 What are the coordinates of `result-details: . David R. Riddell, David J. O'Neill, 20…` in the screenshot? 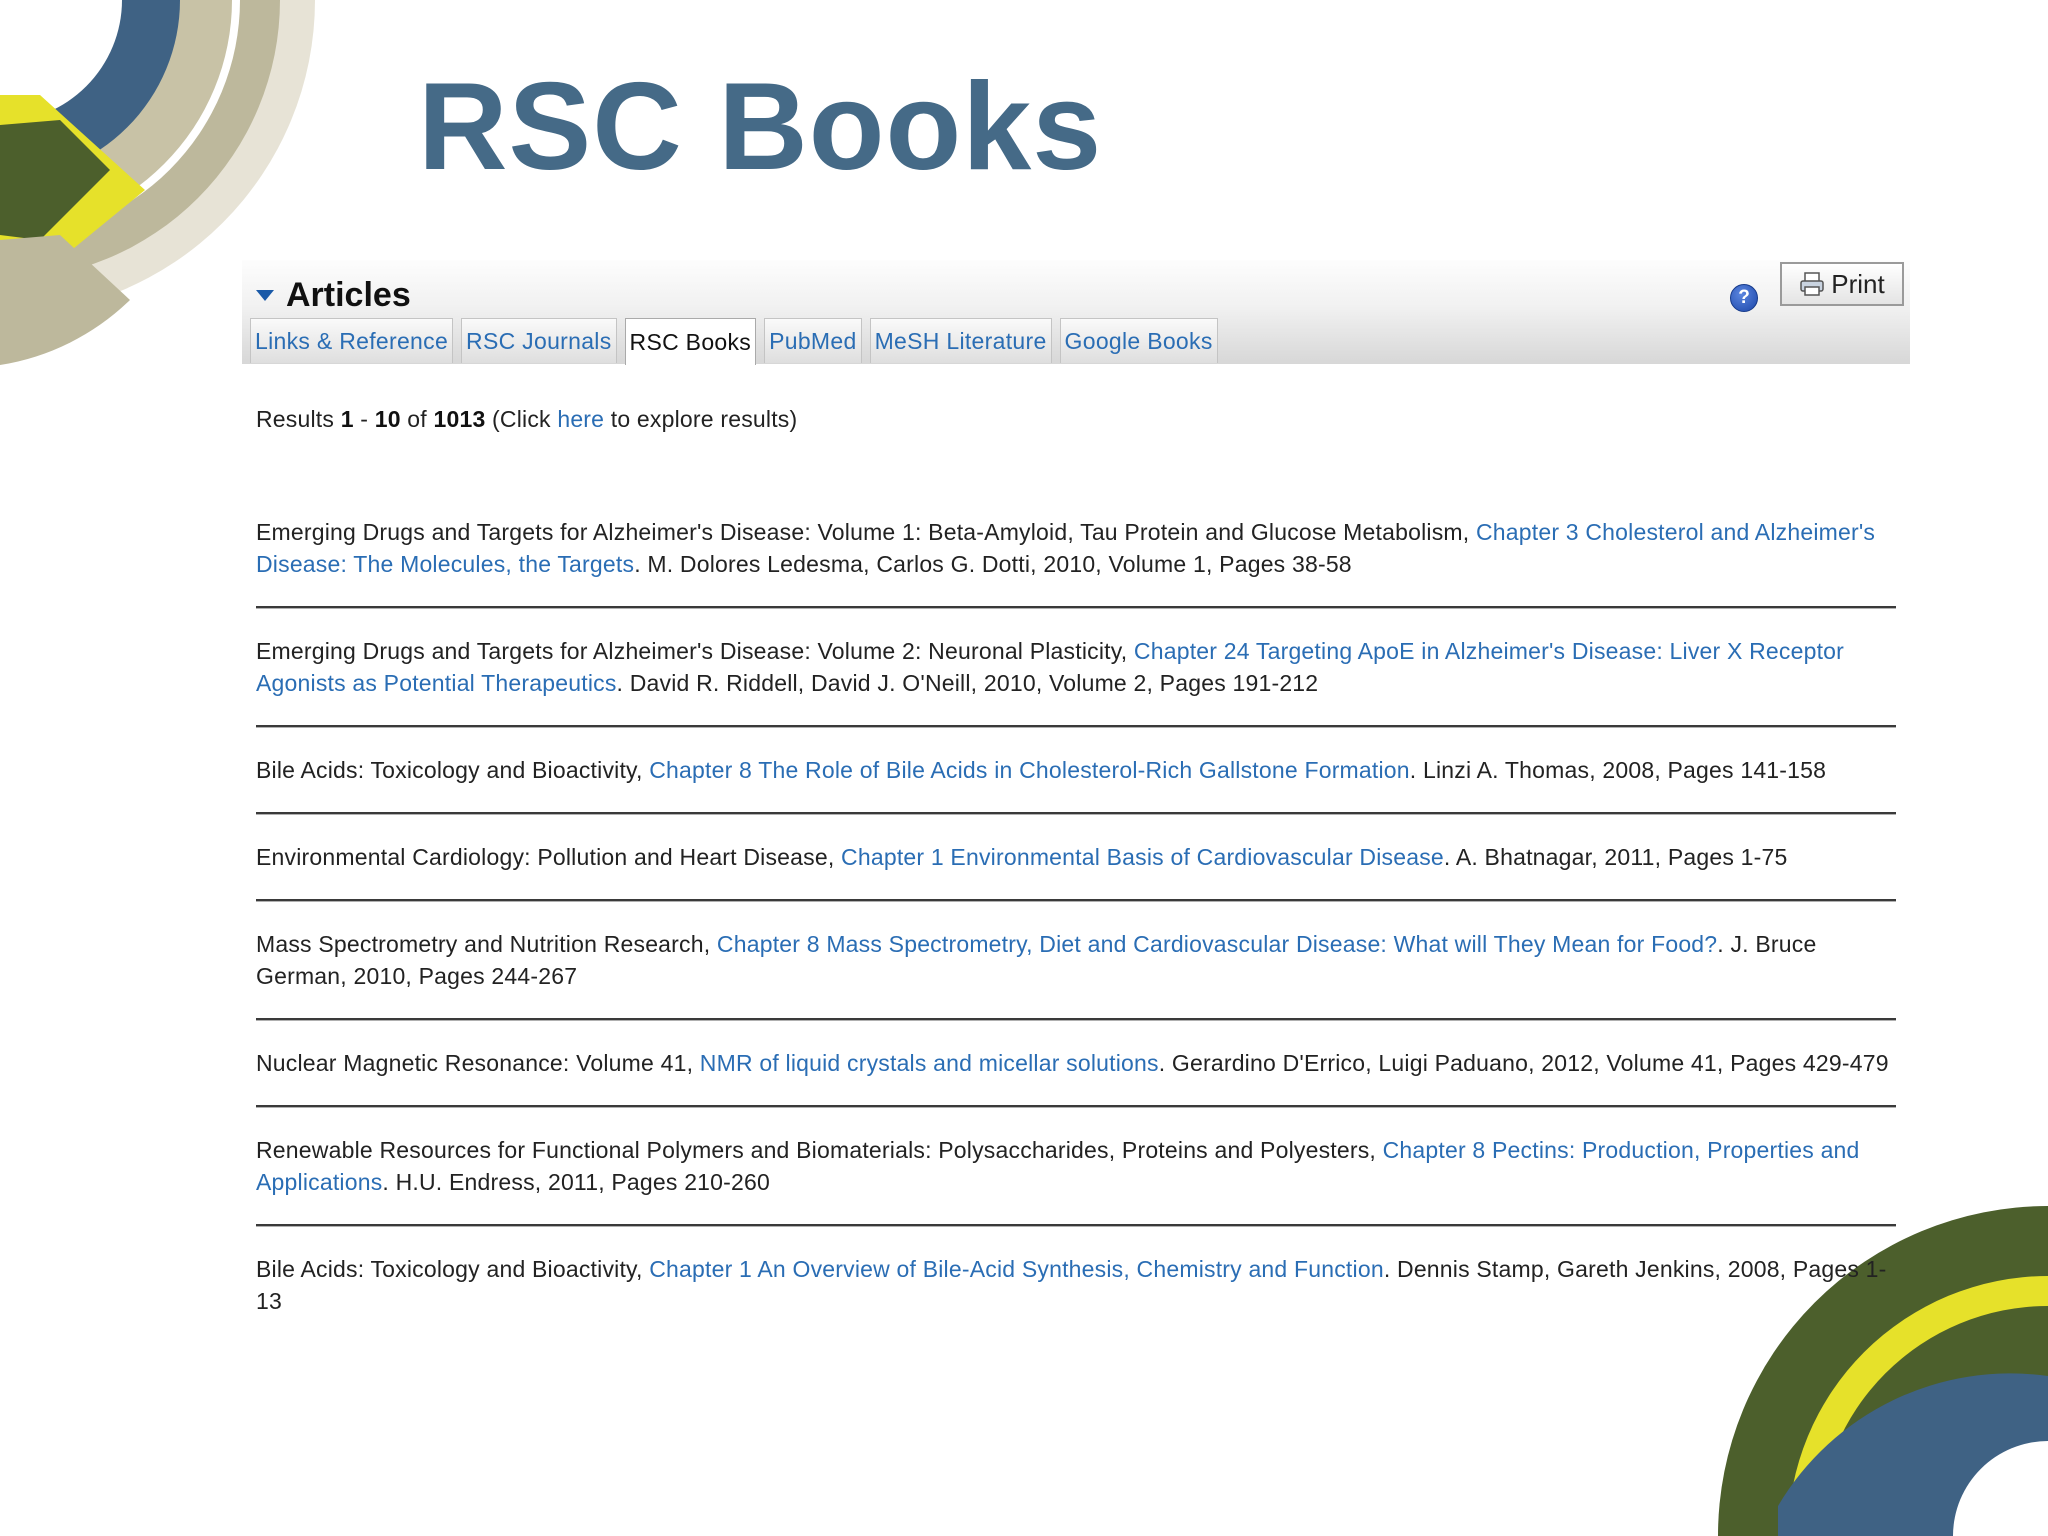 It's located at (967, 683).